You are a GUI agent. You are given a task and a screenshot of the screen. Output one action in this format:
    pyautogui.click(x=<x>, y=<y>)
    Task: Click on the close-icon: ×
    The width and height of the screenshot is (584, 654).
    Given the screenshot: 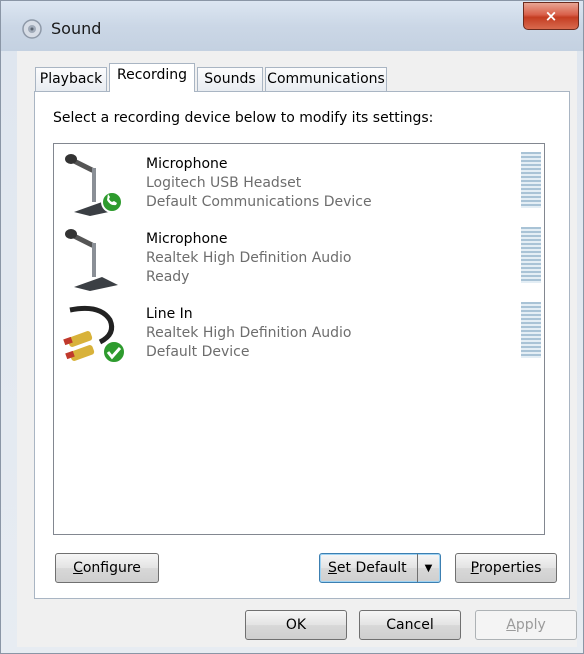 What is the action you would take?
    pyautogui.click(x=551, y=16)
    